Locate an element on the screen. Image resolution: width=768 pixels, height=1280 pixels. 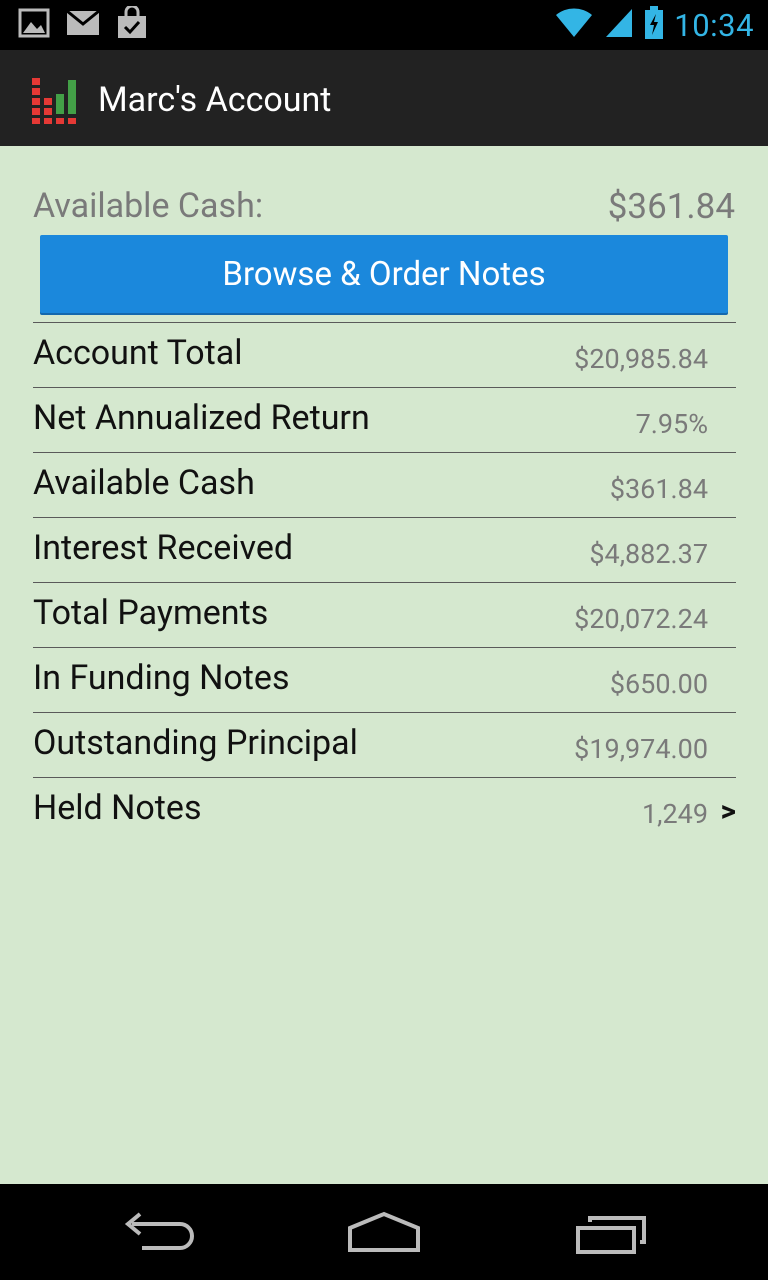
action-bar: Marc's Account is located at coordinates (384, 98).